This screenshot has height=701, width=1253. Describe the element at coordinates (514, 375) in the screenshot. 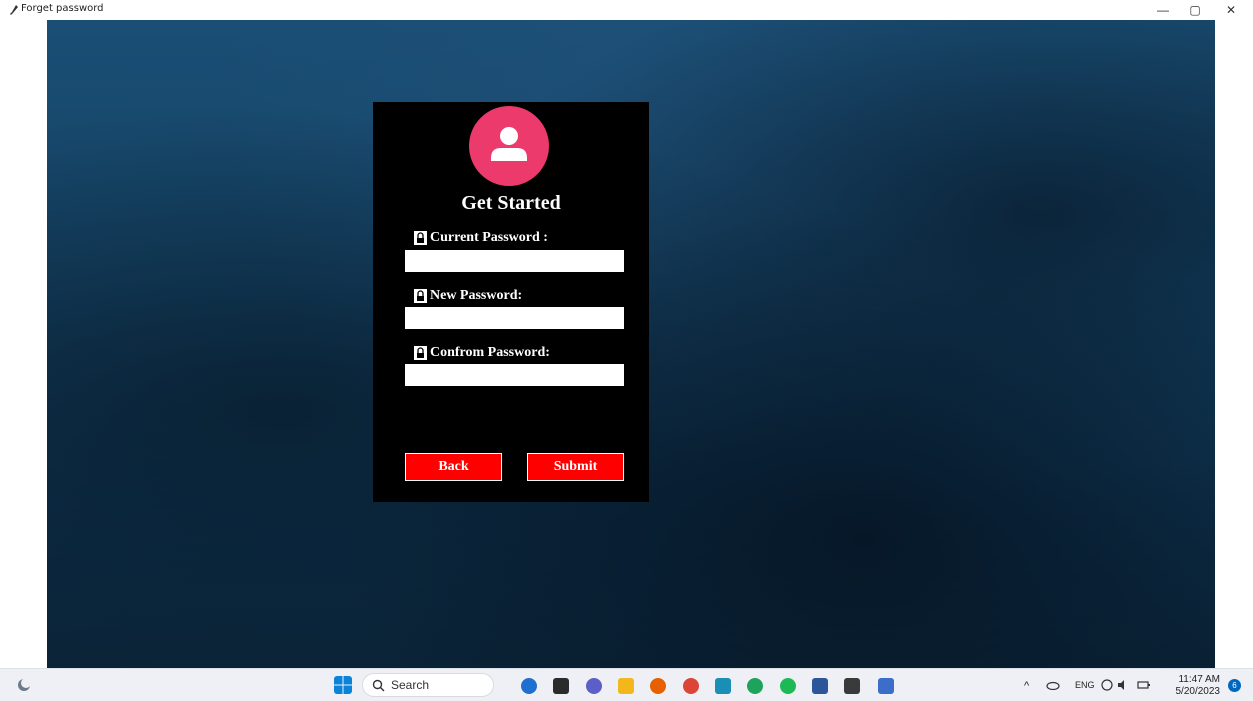

I see `confirm-password-input` at that location.